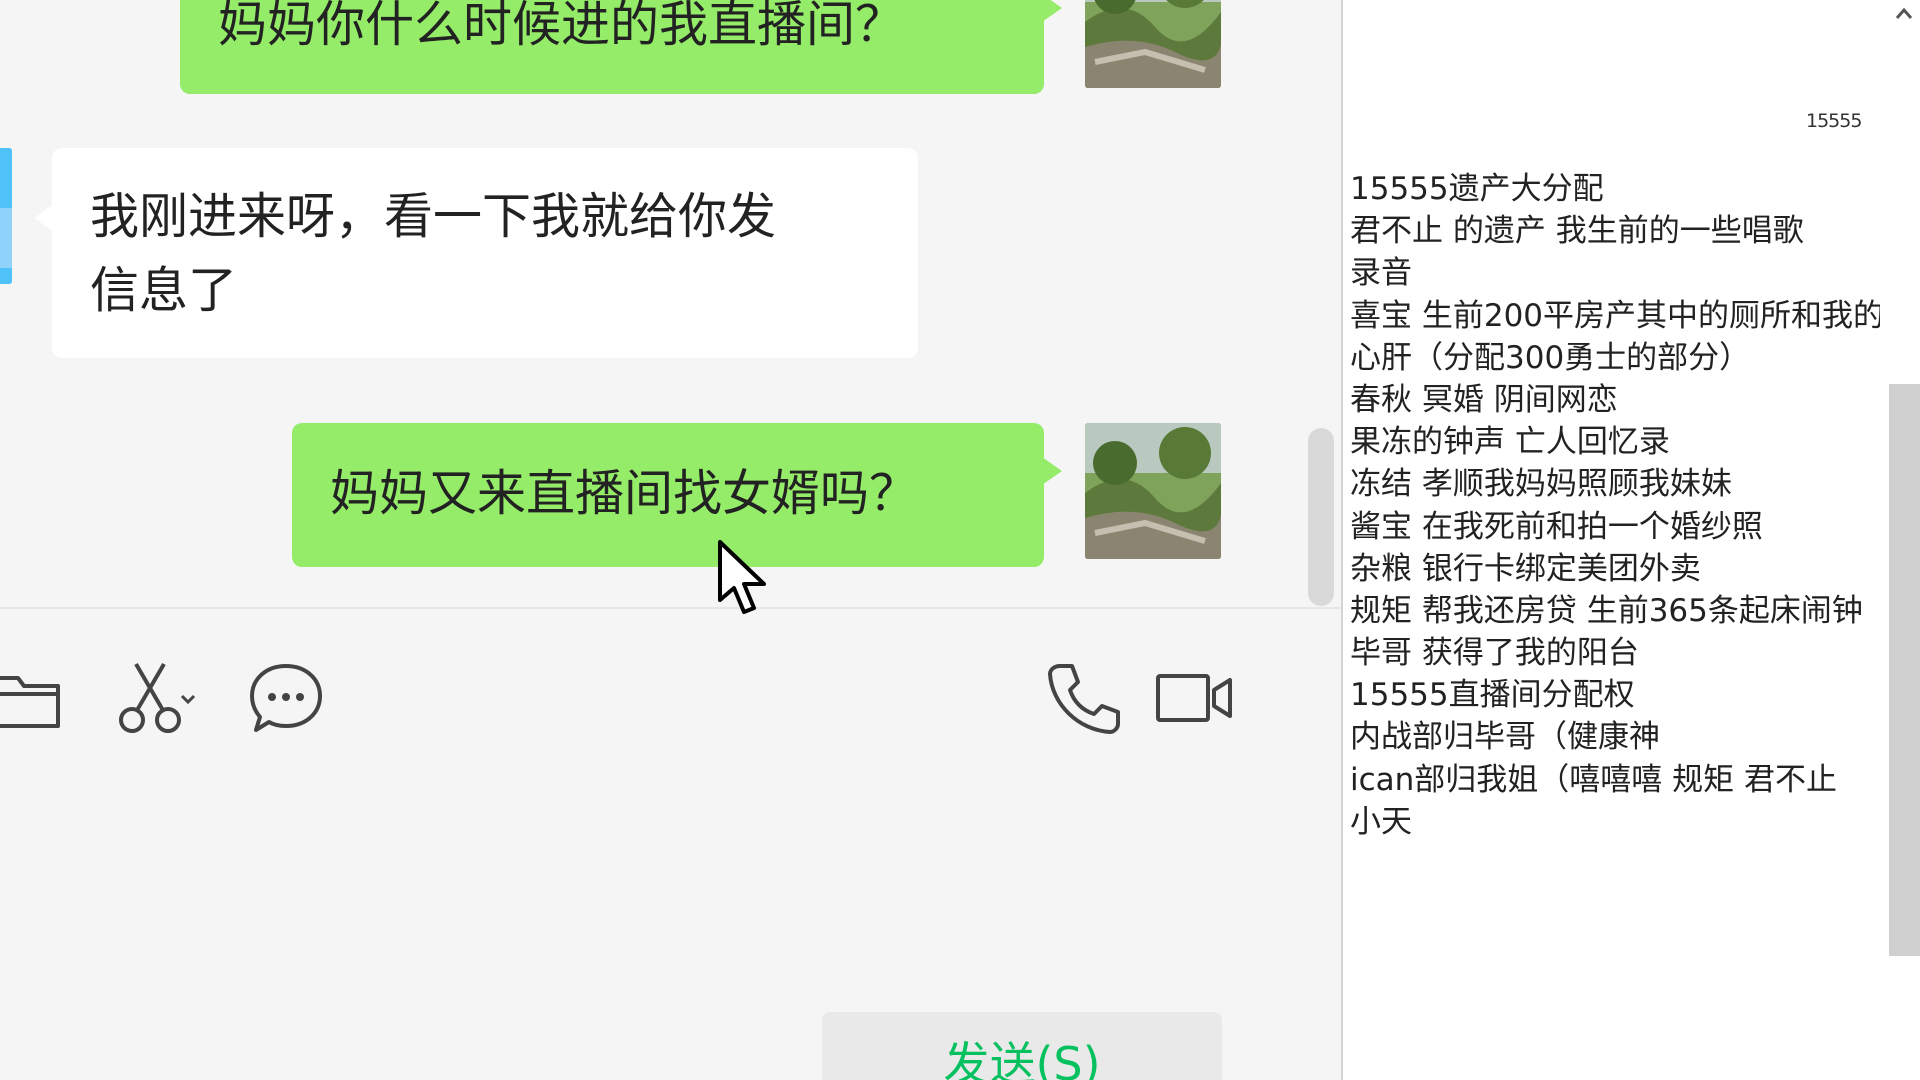 The width and height of the screenshot is (1920, 1080). Describe the element at coordinates (1022, 1046) in the screenshot. I see `send-button: 发送(S)` at that location.